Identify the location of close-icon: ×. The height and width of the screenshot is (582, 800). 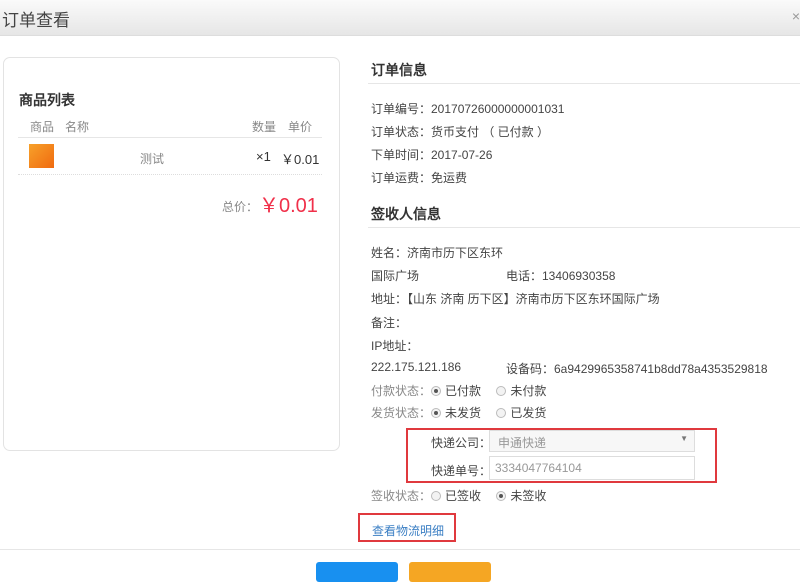
(796, 16).